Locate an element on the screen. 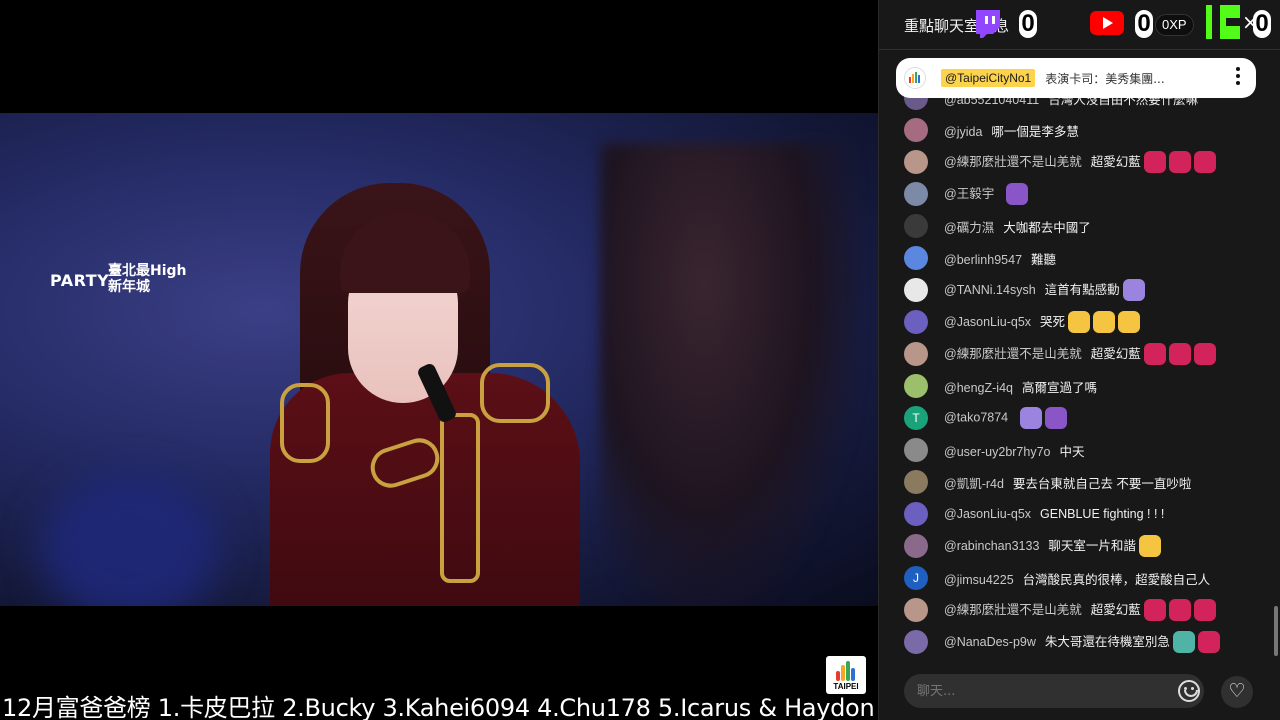 Image resolution: width=1280 pixels, height=720 pixels. chat-scrollbar is located at coordinates (1276, 631).